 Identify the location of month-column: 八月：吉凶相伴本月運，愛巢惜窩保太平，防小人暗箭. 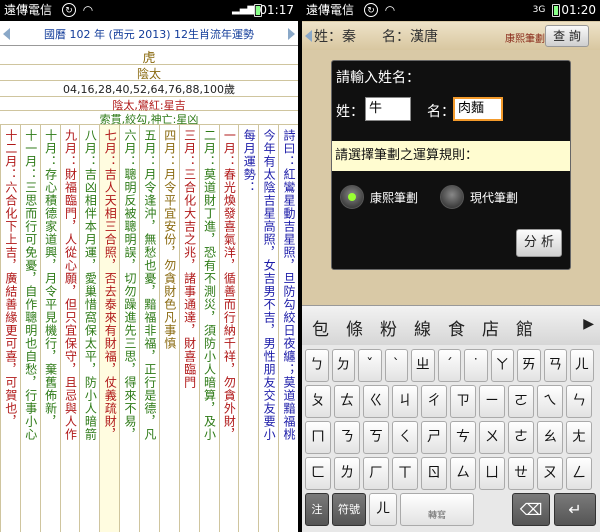
(89, 328).